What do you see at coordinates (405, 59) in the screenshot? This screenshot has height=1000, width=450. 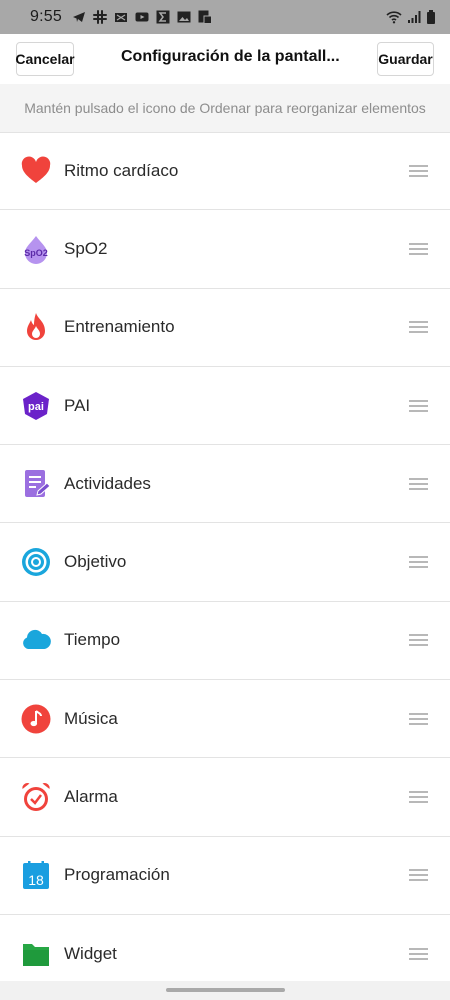 I see `save-button: Guardar` at bounding box center [405, 59].